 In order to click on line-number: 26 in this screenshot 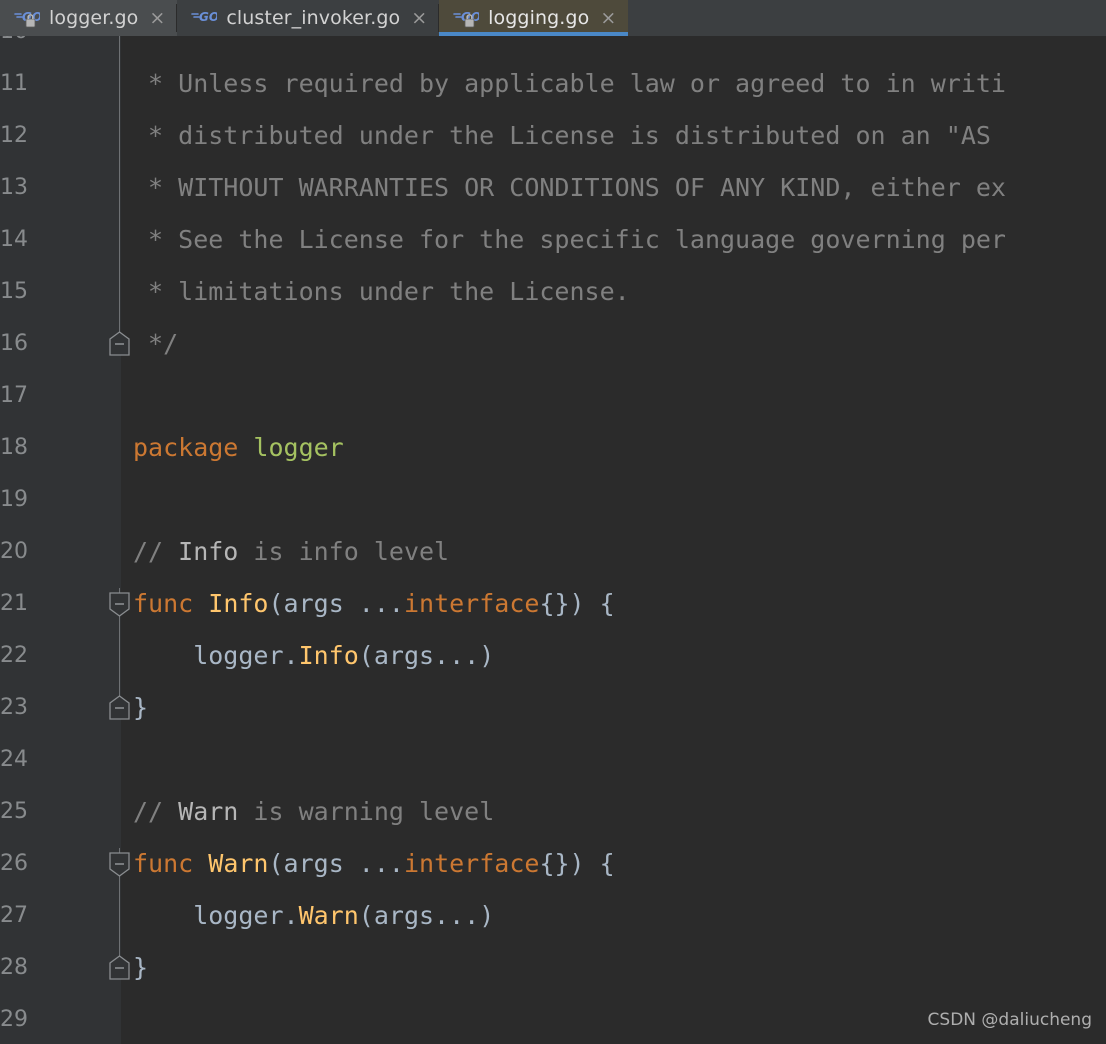, I will do `click(14, 863)`.